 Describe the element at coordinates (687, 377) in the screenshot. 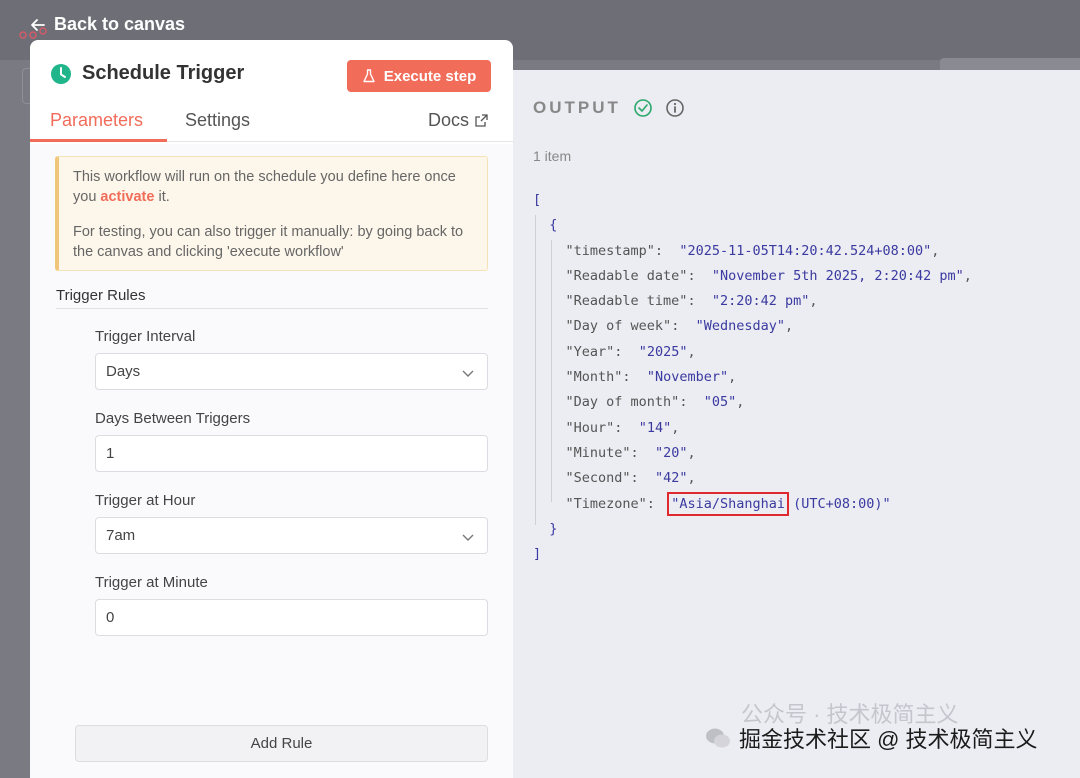

I see `json-value: "November"` at that location.